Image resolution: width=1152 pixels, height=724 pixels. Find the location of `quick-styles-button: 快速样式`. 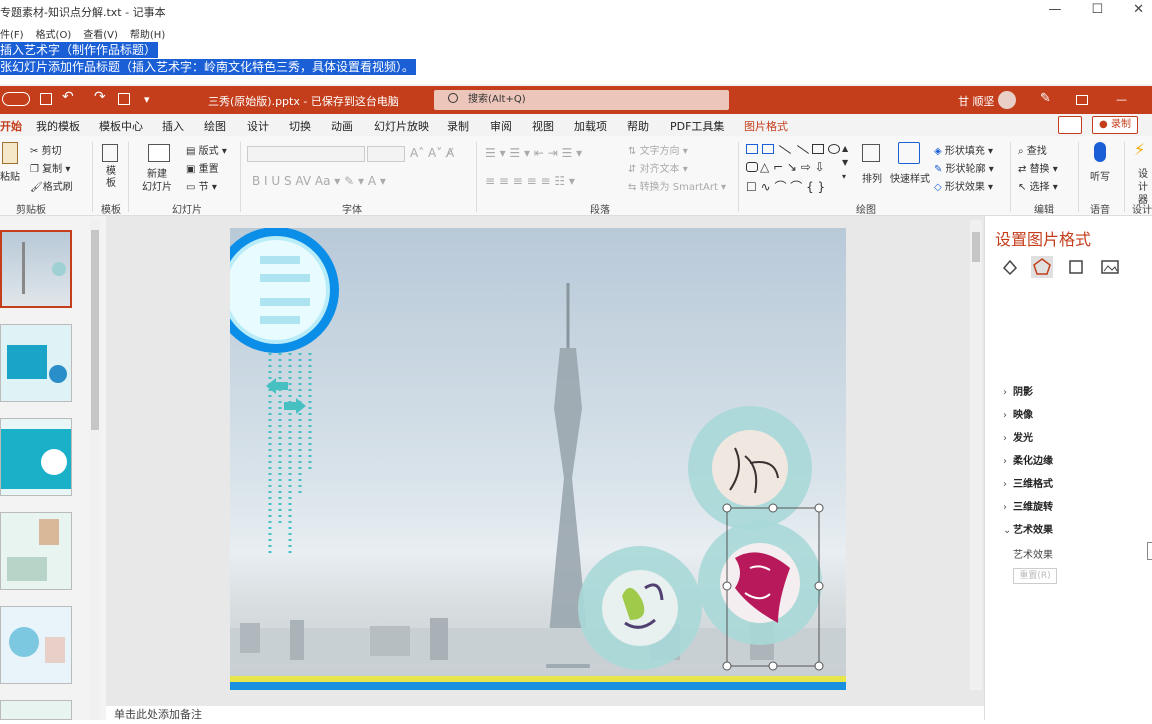

quick-styles-button: 快速样式 is located at coordinates (910, 177).